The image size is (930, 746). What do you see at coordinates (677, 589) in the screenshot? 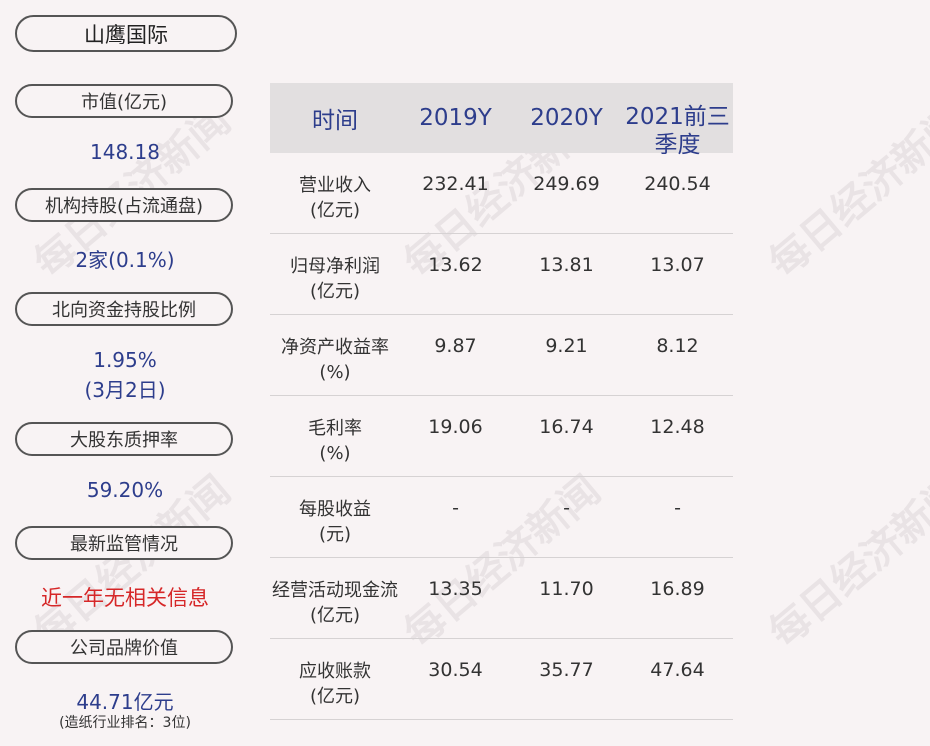
I see `table-cell: 16.89` at bounding box center [677, 589].